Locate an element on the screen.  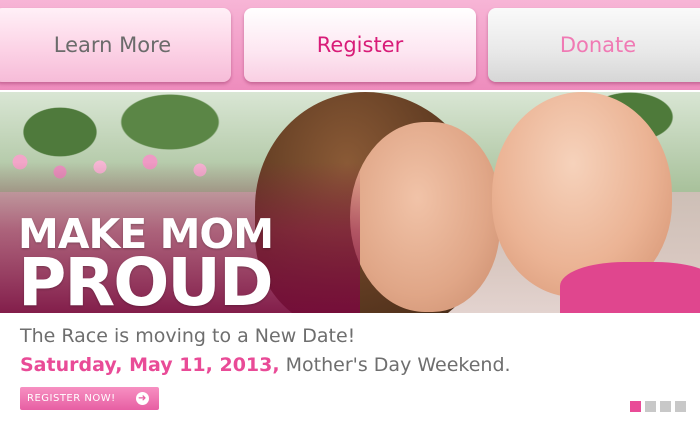
donate-button: Donate is located at coordinates (594, 45).